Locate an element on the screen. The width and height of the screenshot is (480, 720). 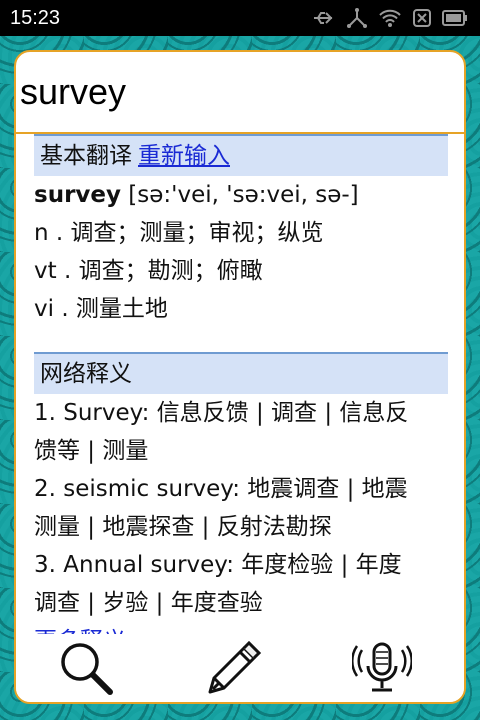
search-input is located at coordinates (241, 92).